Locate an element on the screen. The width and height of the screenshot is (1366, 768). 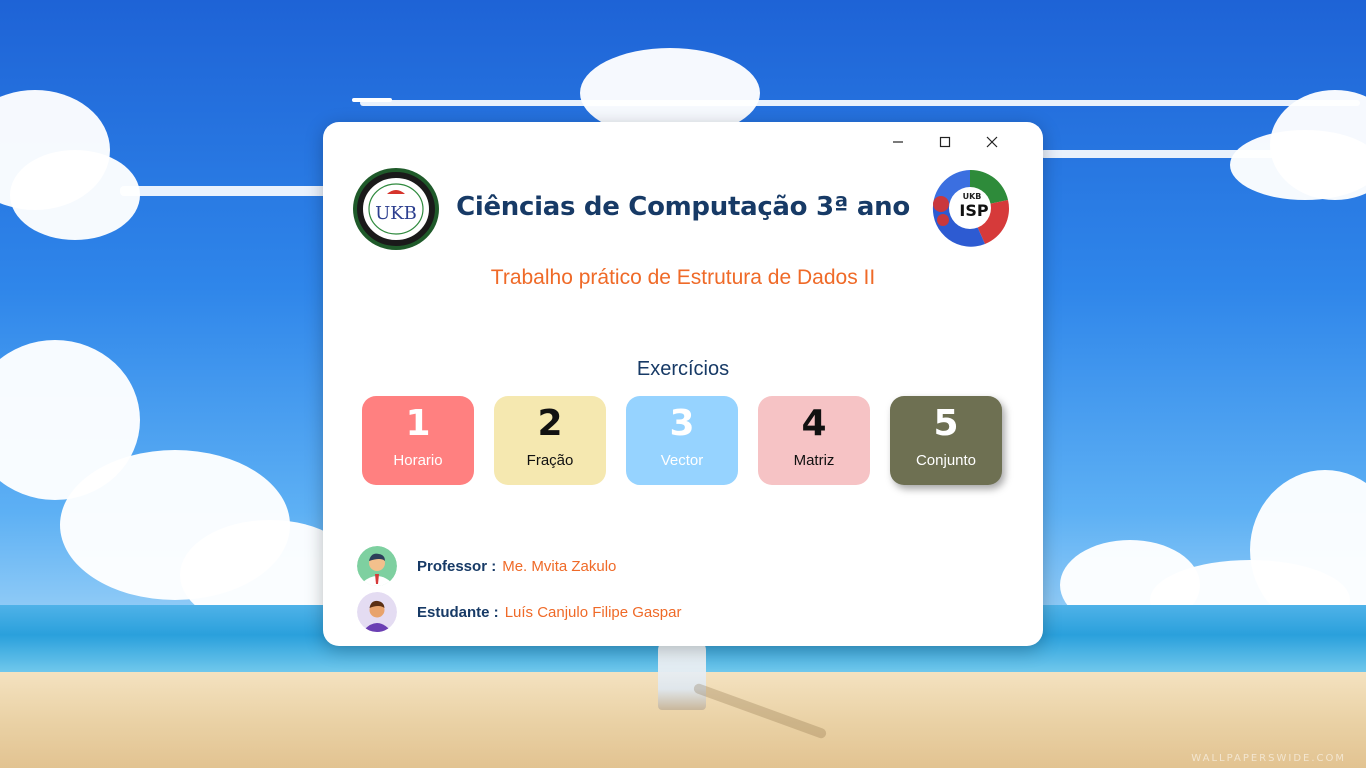
close-icon is located at coordinates (991, 142).